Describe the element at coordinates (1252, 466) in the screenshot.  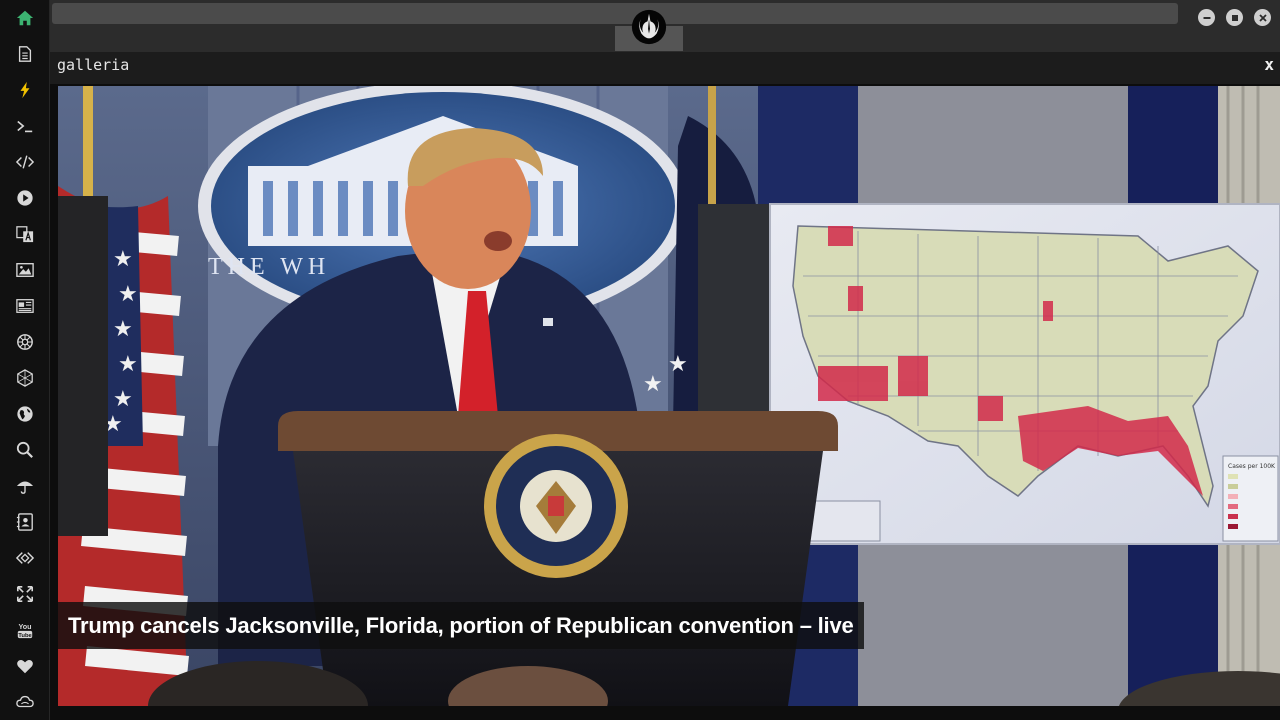
I see `map-legend-title: Cases per 100K` at that location.